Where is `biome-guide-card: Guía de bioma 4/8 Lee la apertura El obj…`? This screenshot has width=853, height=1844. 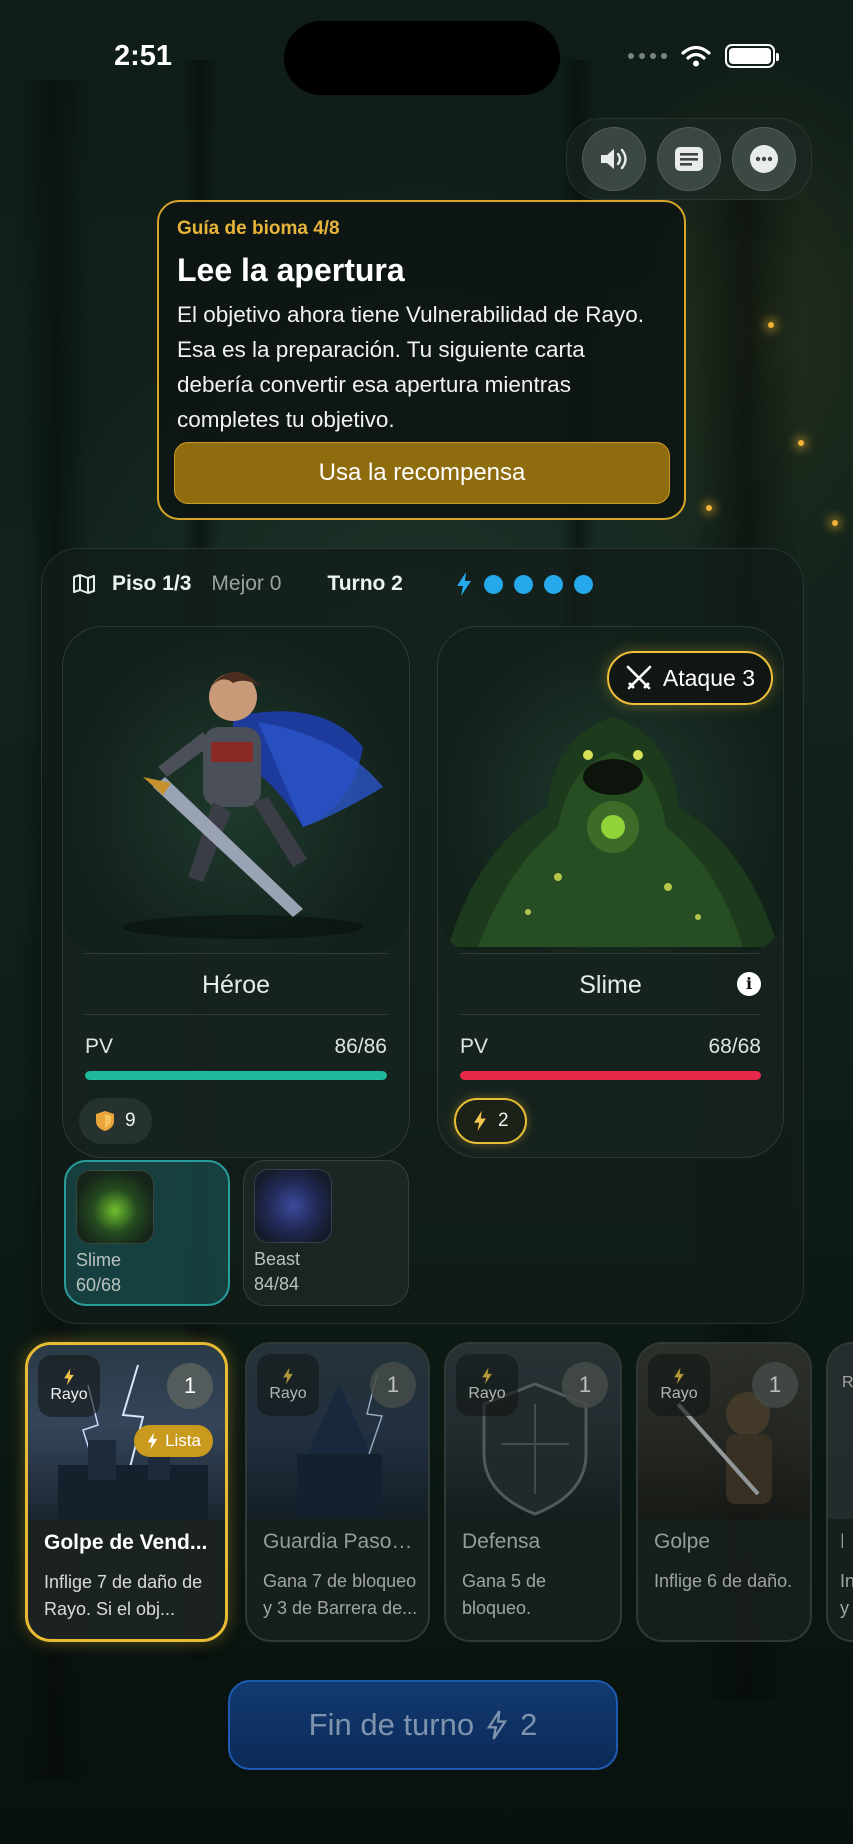
biome-guide-card: Guía de bioma 4/8 Lee la apertura El obj… is located at coordinates (421, 360).